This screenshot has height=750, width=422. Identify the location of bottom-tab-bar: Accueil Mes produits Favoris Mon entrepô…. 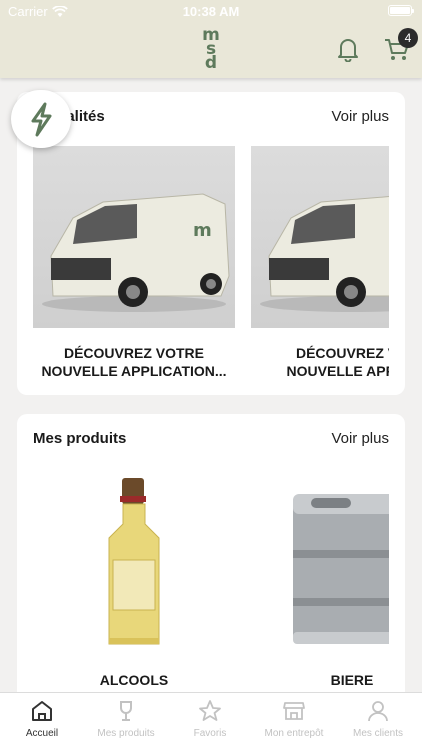
(211, 721).